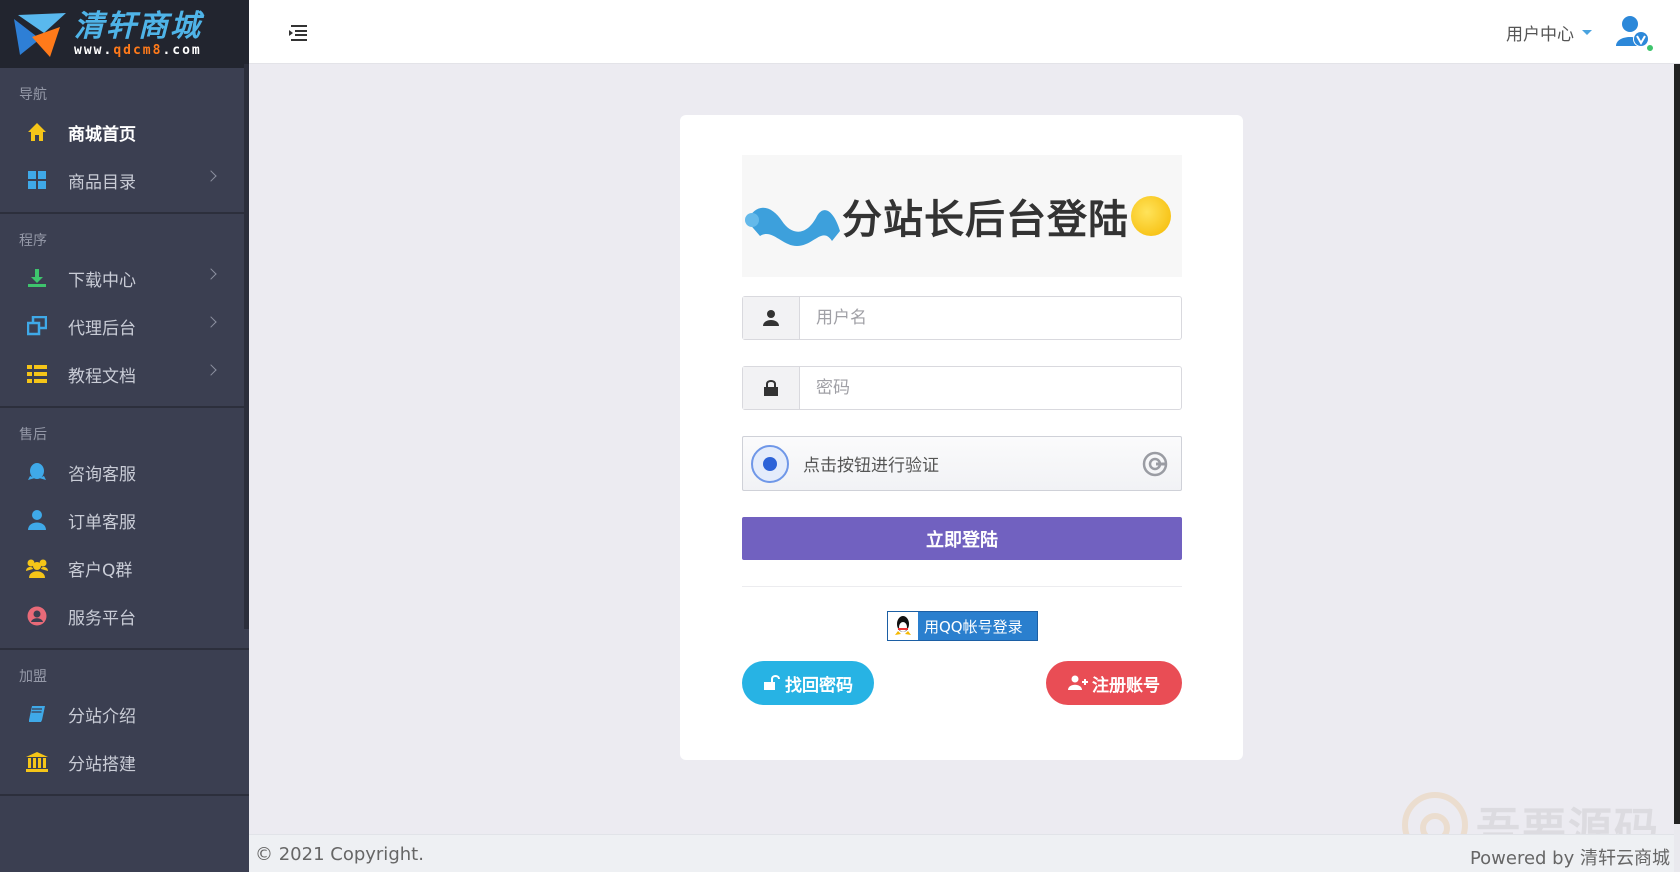 This screenshot has height=872, width=1680. I want to click on sidebar-item: 商城首页, so click(124, 132).